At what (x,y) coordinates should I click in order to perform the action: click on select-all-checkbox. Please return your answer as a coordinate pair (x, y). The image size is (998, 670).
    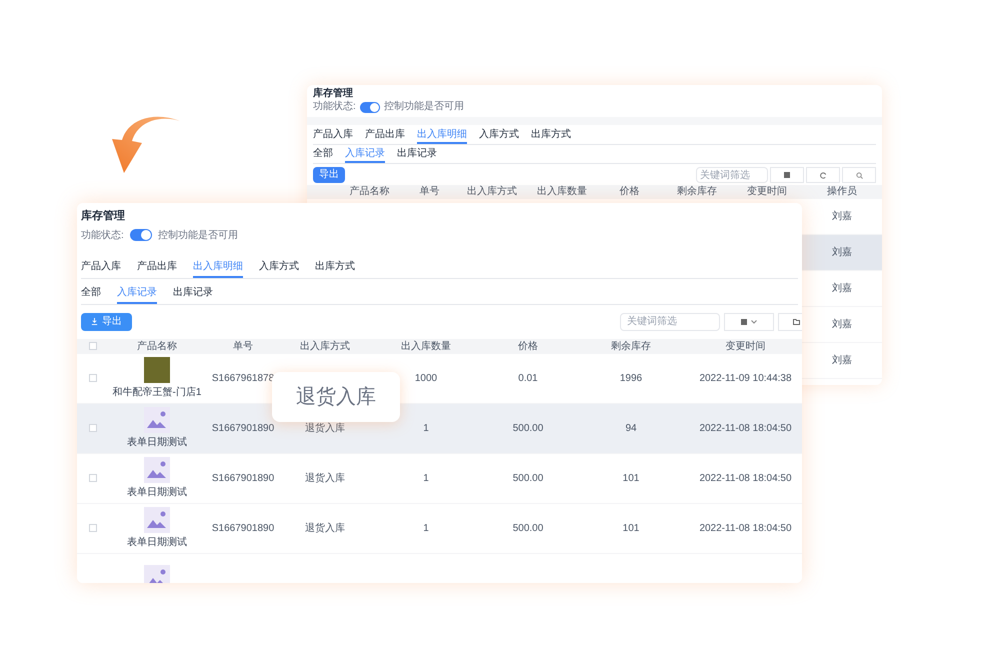
    Looking at the image, I should click on (93, 346).